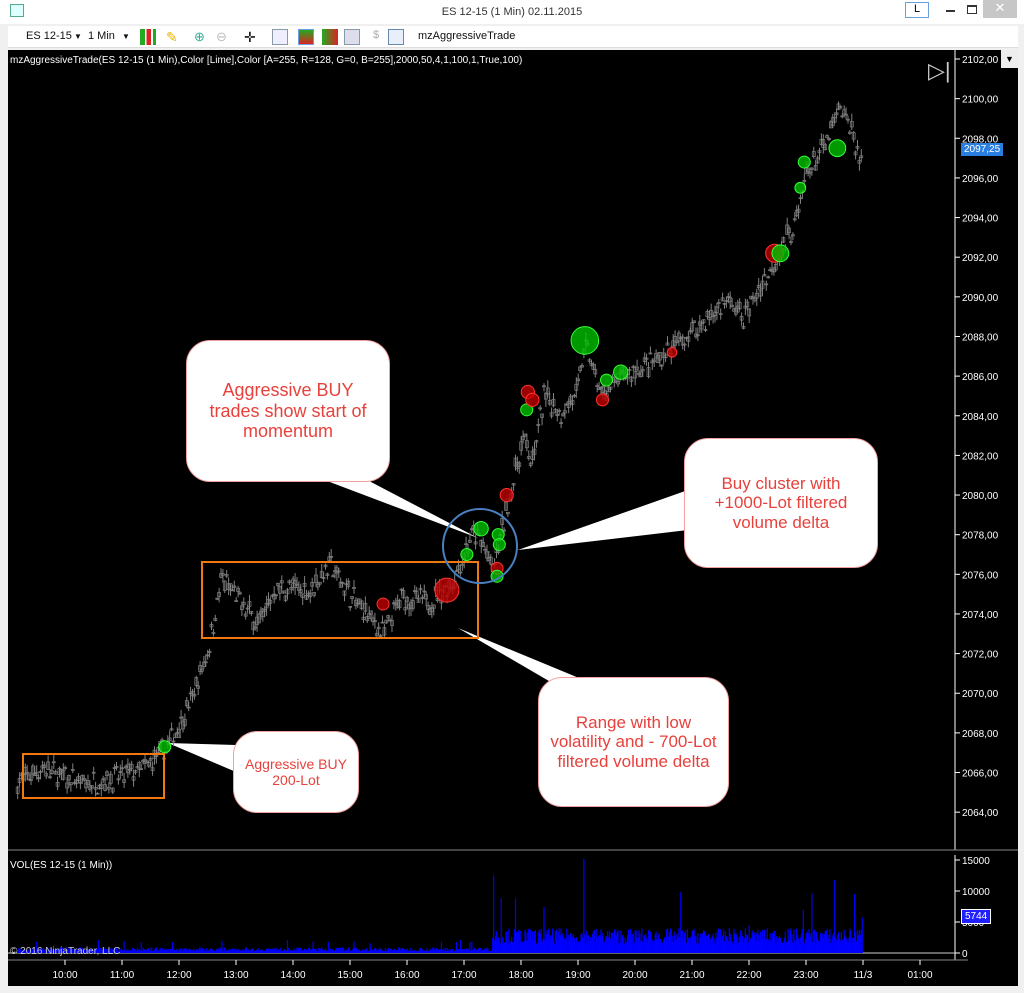  Describe the element at coordinates (463, 975) in the screenshot. I see `time-tick-label: 17:00` at that location.